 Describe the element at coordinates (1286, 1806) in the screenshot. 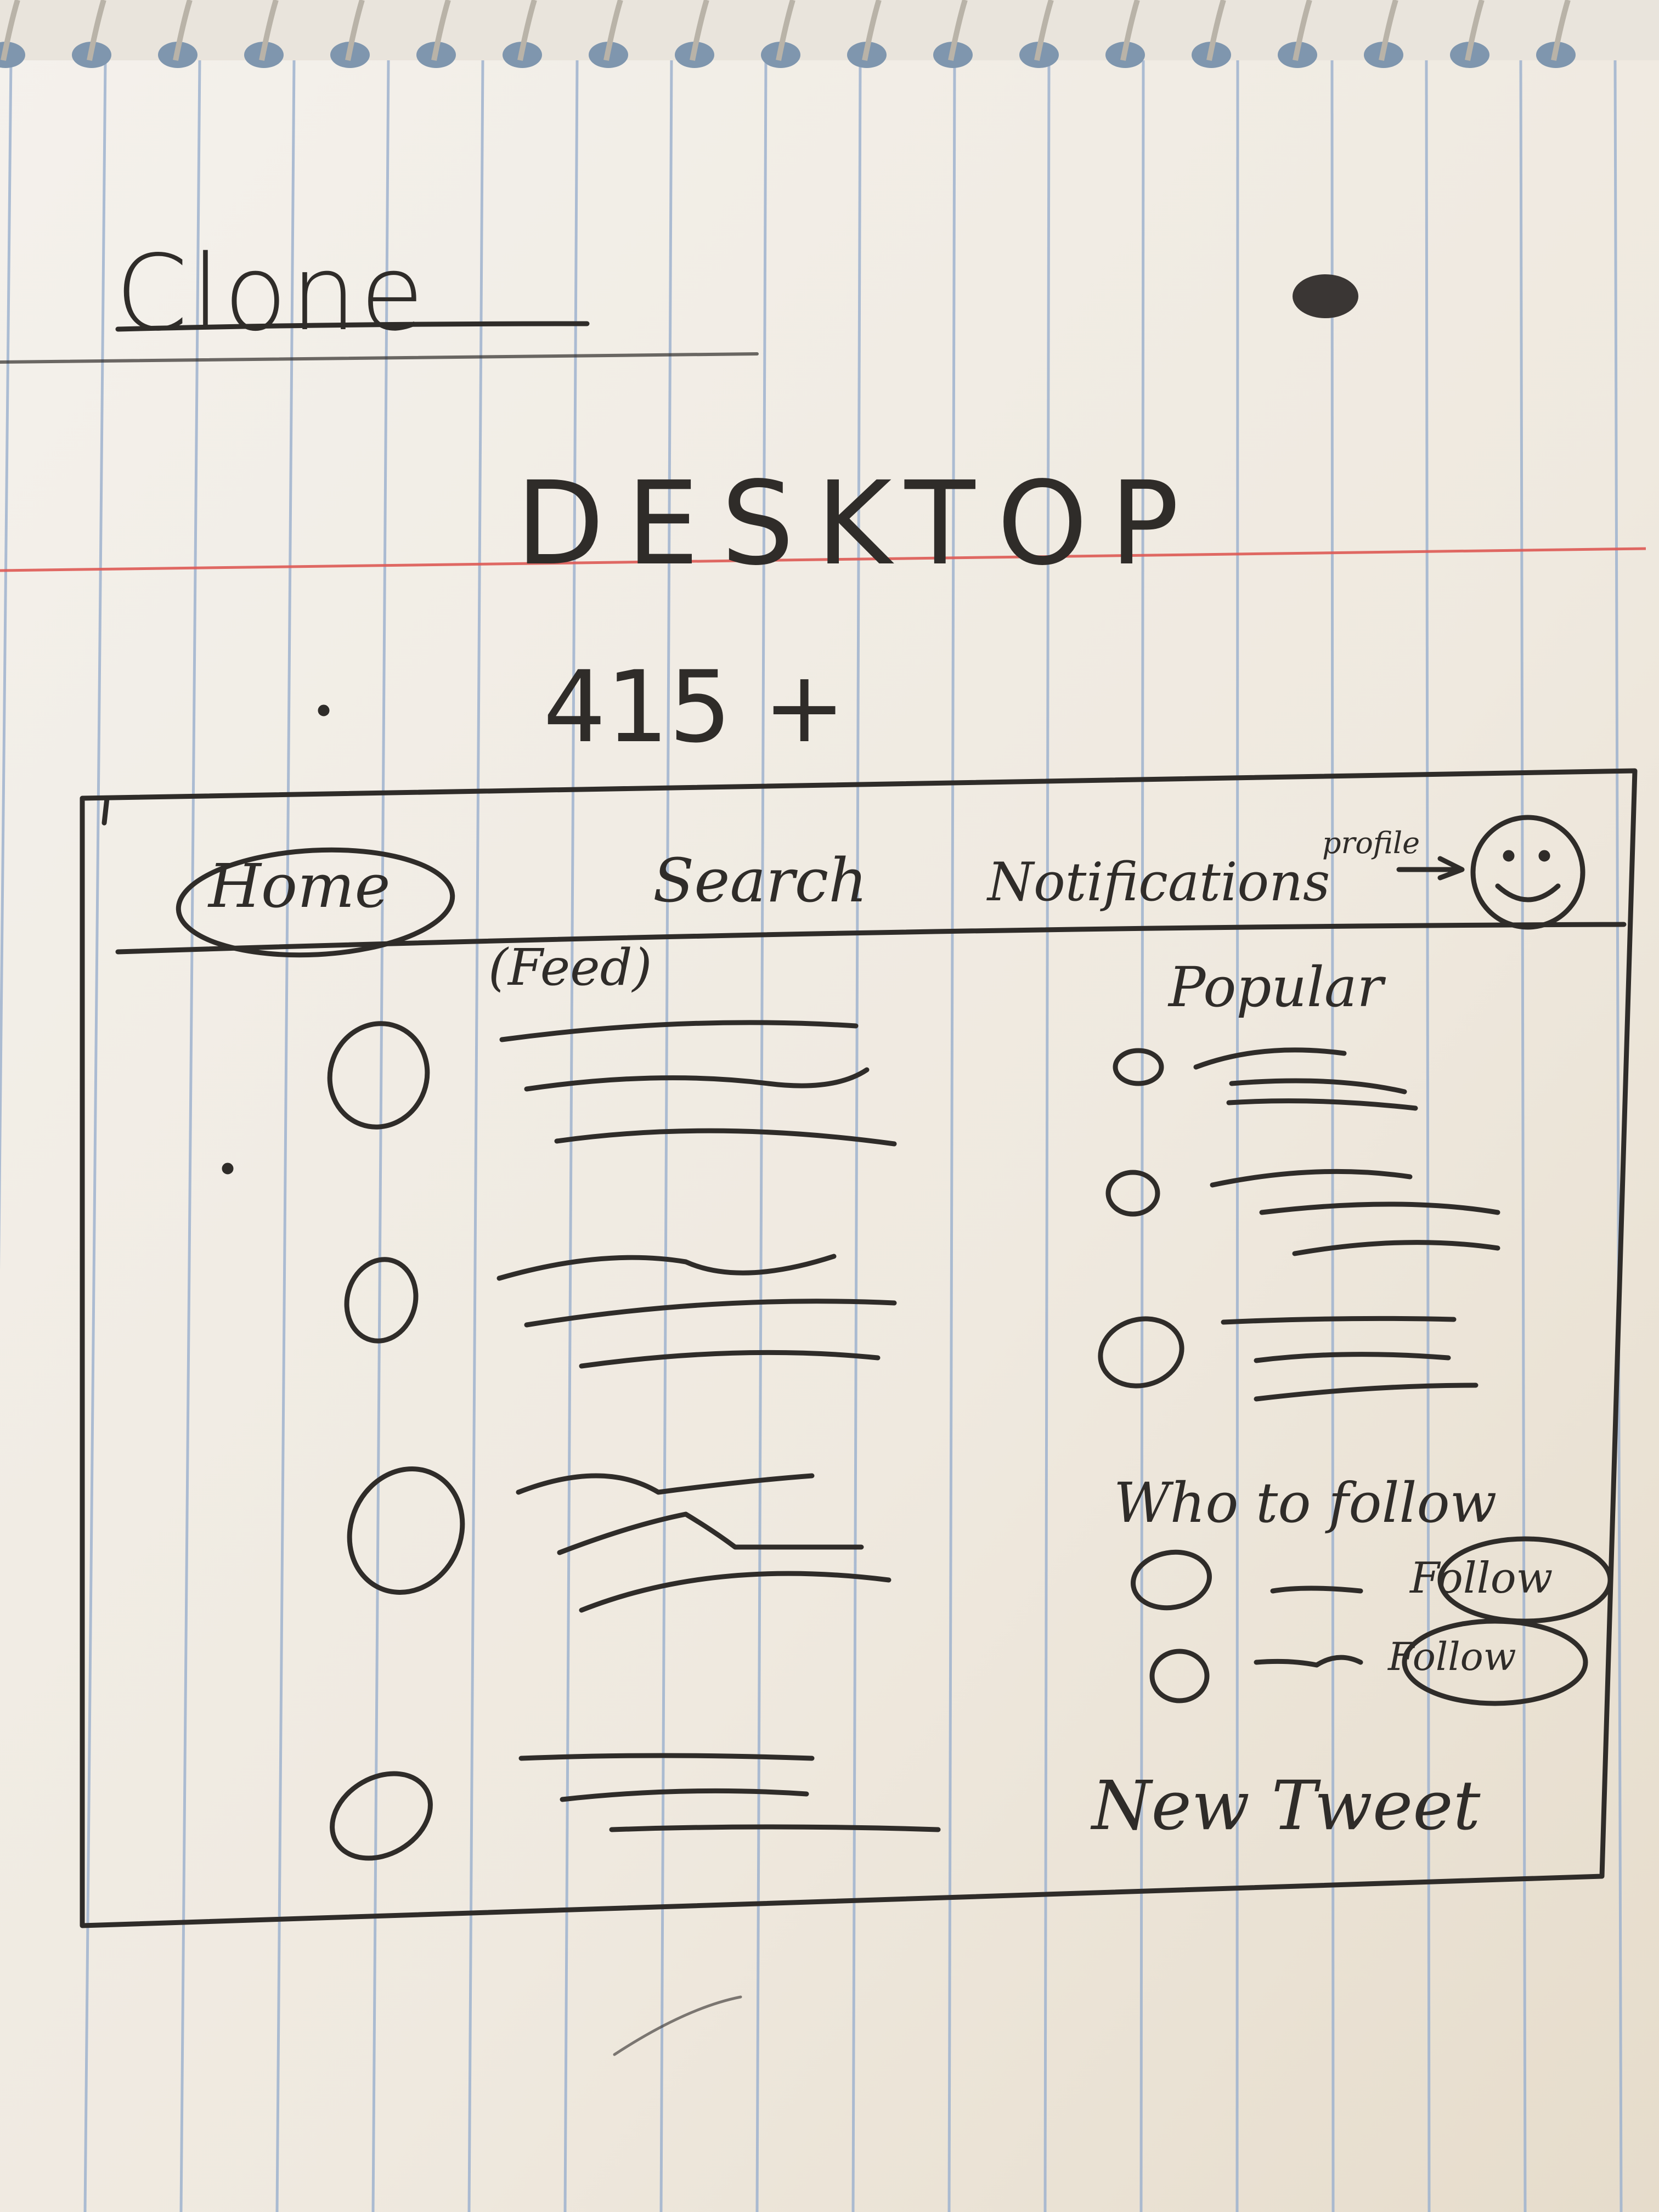

I see `new-tweet-button: New Tweet` at that location.